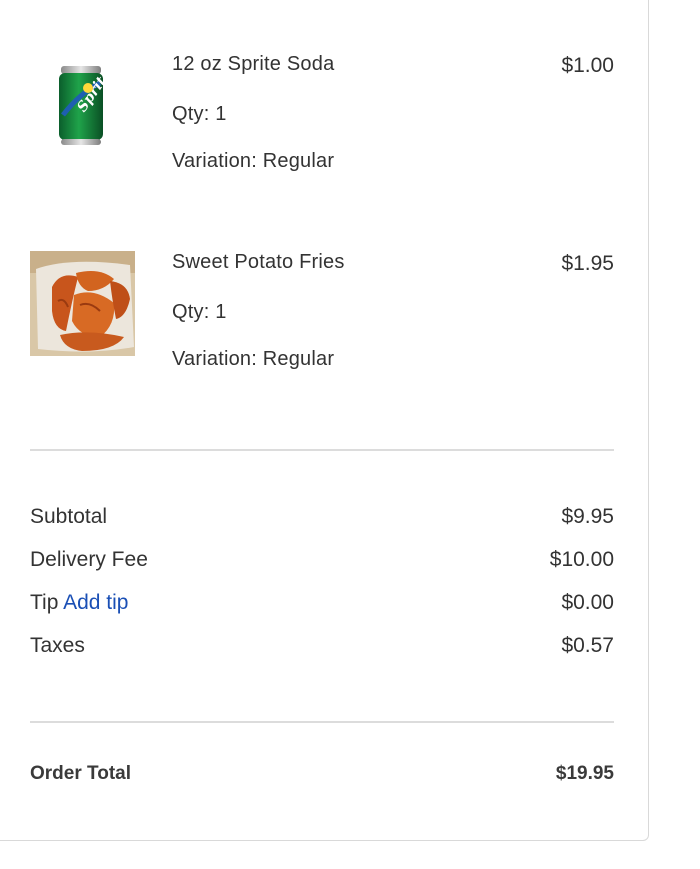  I want to click on tip-label-group: Tip Add tip, so click(79, 603).